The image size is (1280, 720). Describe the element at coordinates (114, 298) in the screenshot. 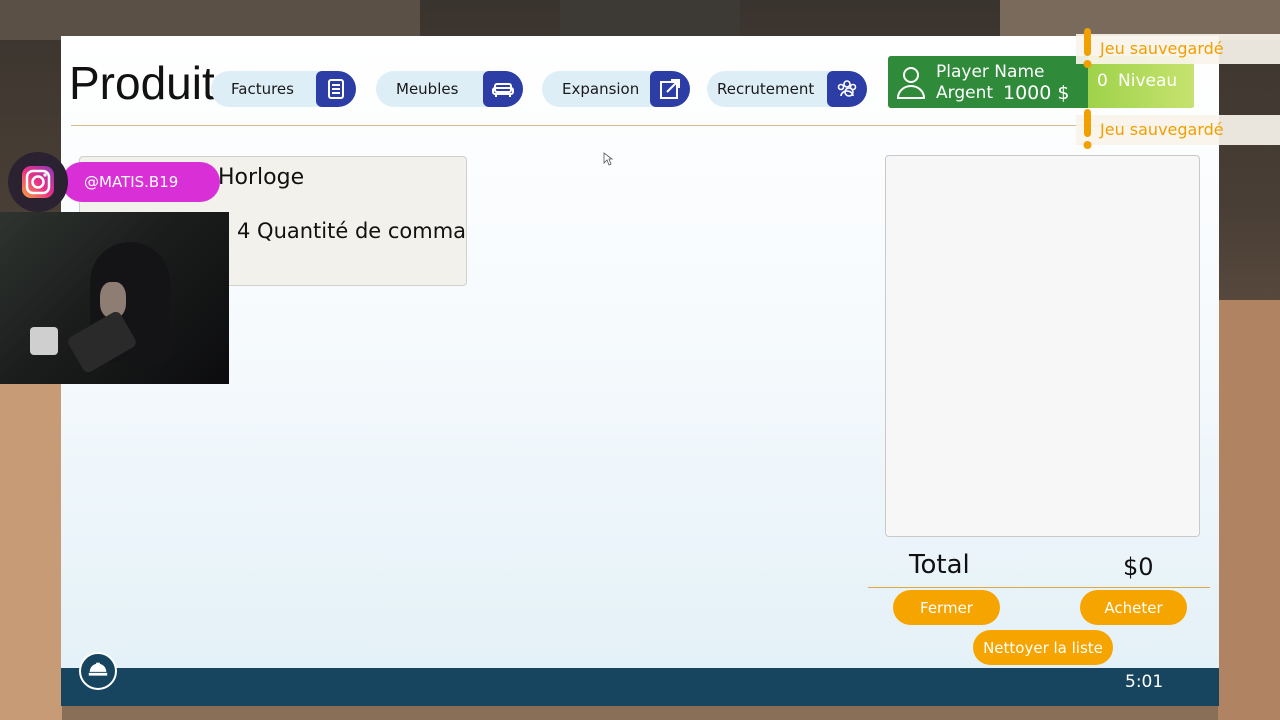

I see `webcam-overlay` at that location.